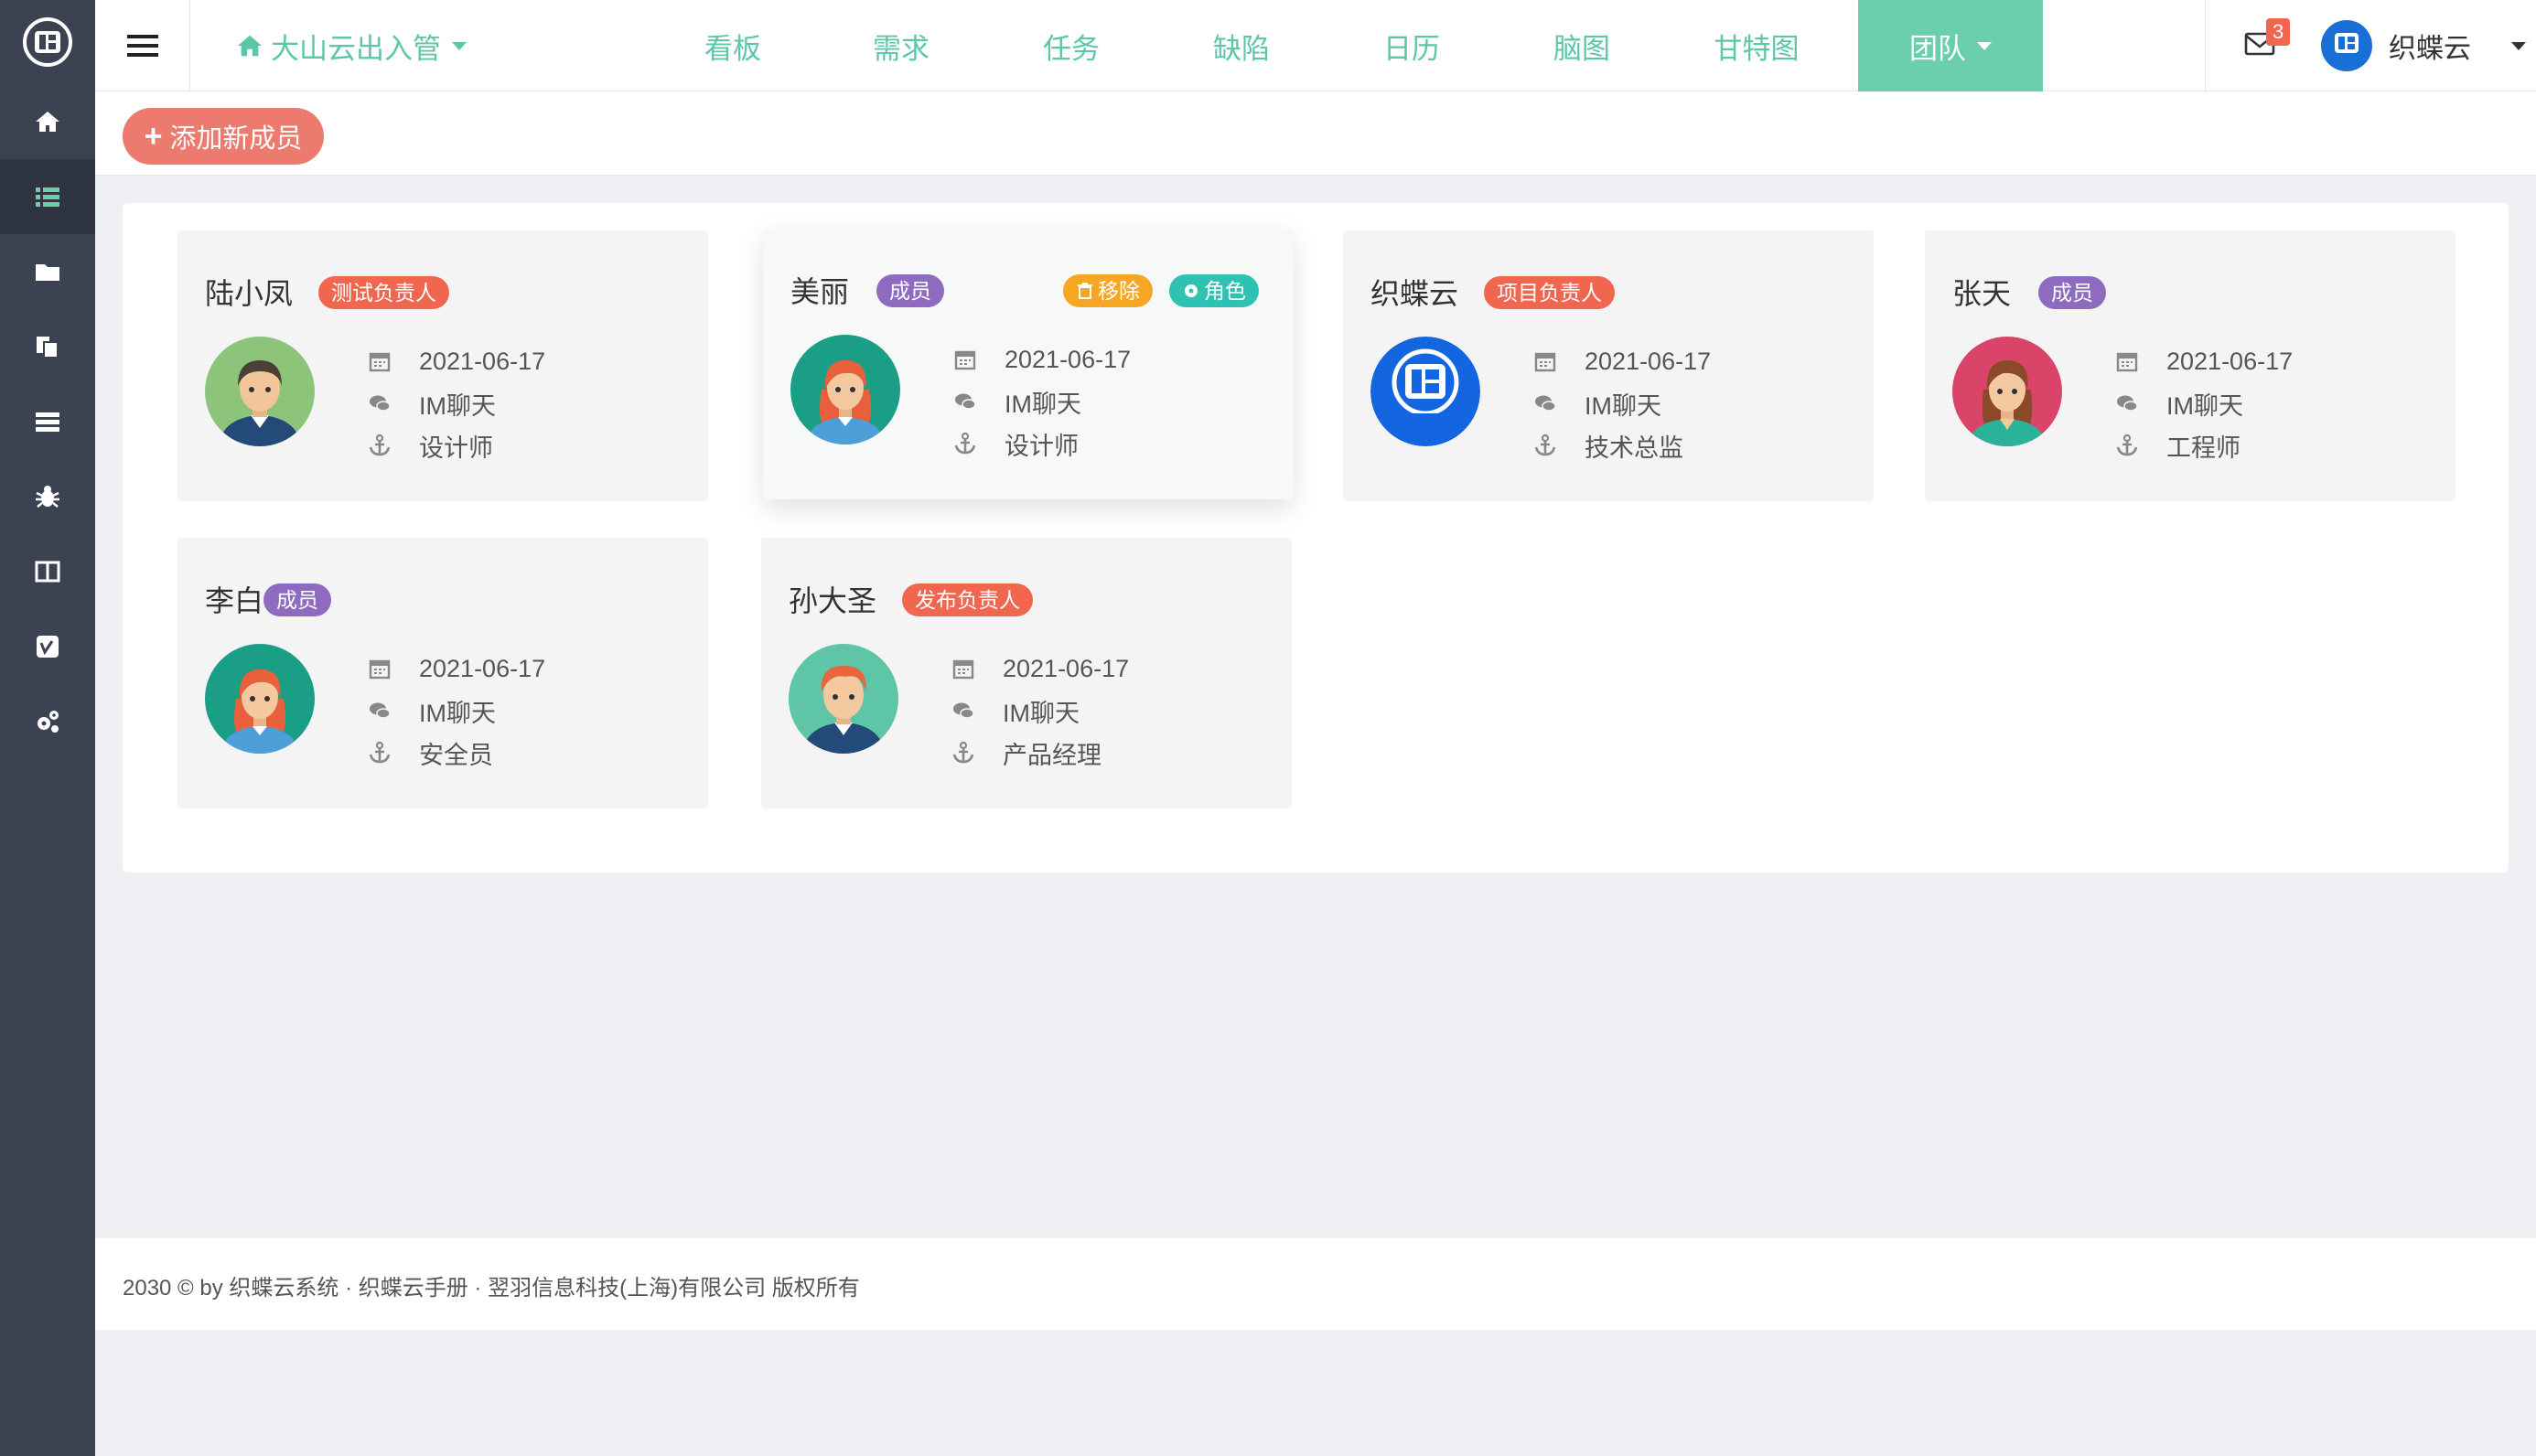 This screenshot has width=2536, height=1456. I want to click on top-navbar: 大山云出入管 看板 需求 任务 缺陷 日历 脑图 甘特图 团队 3 织蝶云, so click(1316, 45).